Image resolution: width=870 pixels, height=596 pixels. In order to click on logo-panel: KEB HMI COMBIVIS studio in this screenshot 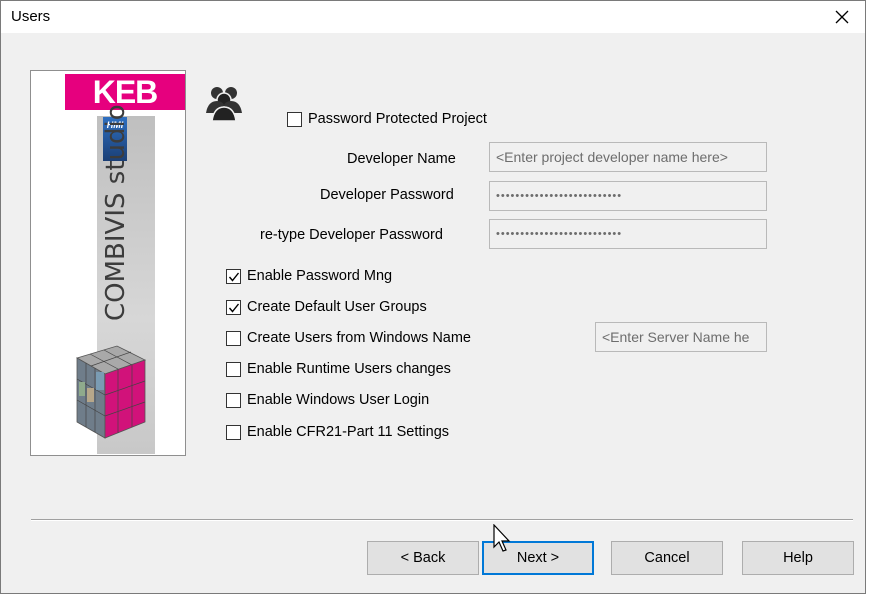, I will do `click(108, 263)`.